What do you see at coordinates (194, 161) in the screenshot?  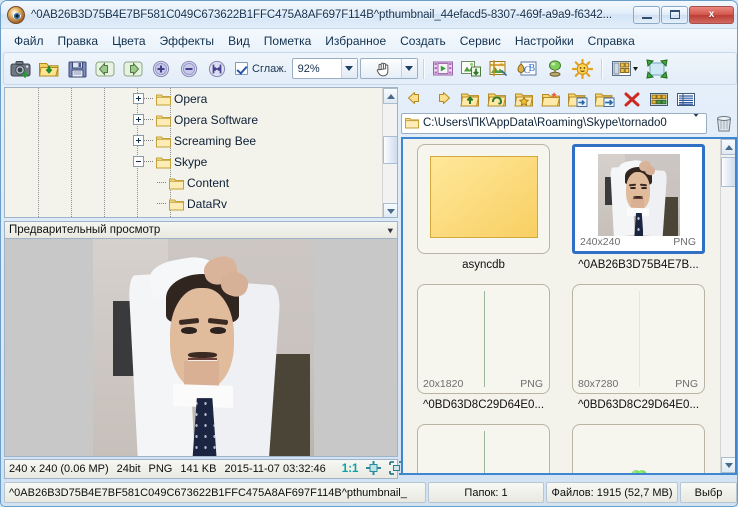 I see `tree-item-skype: Skype` at bounding box center [194, 161].